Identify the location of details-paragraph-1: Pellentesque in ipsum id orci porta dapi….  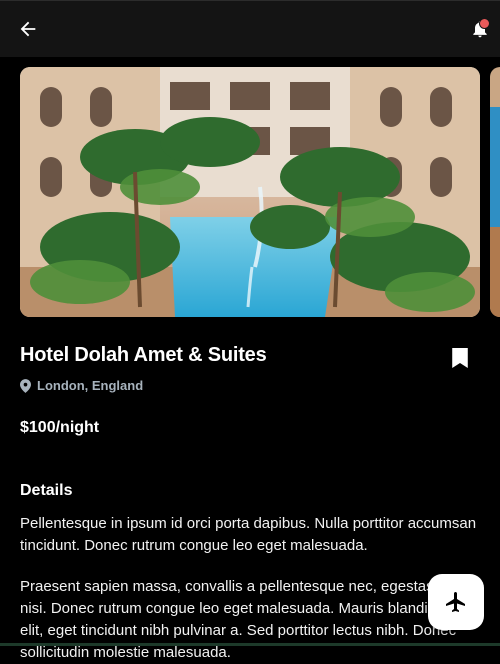
(248, 534).